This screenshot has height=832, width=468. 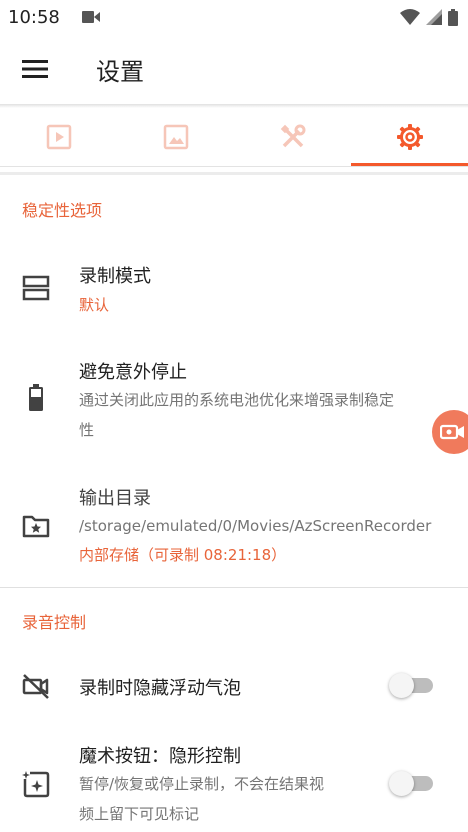 I want to click on gear-icon, so click(x=409, y=137).